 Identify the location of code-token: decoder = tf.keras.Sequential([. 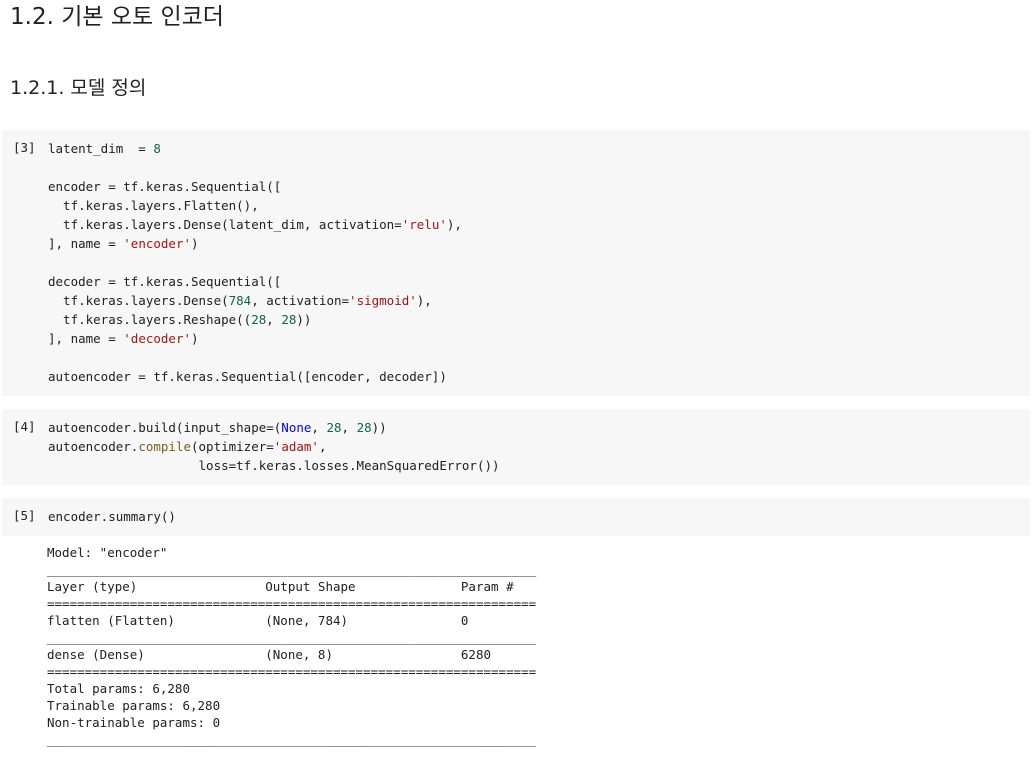
(165, 281).